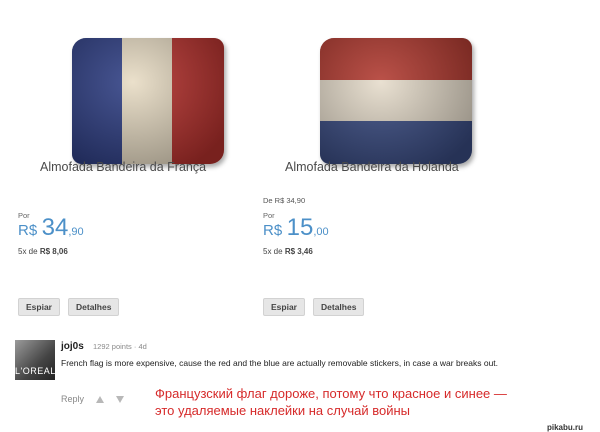 Image resolution: width=600 pixels, height=432 pixels. Describe the element at coordinates (300, 227) in the screenshot. I see `price-integer: 15` at that location.